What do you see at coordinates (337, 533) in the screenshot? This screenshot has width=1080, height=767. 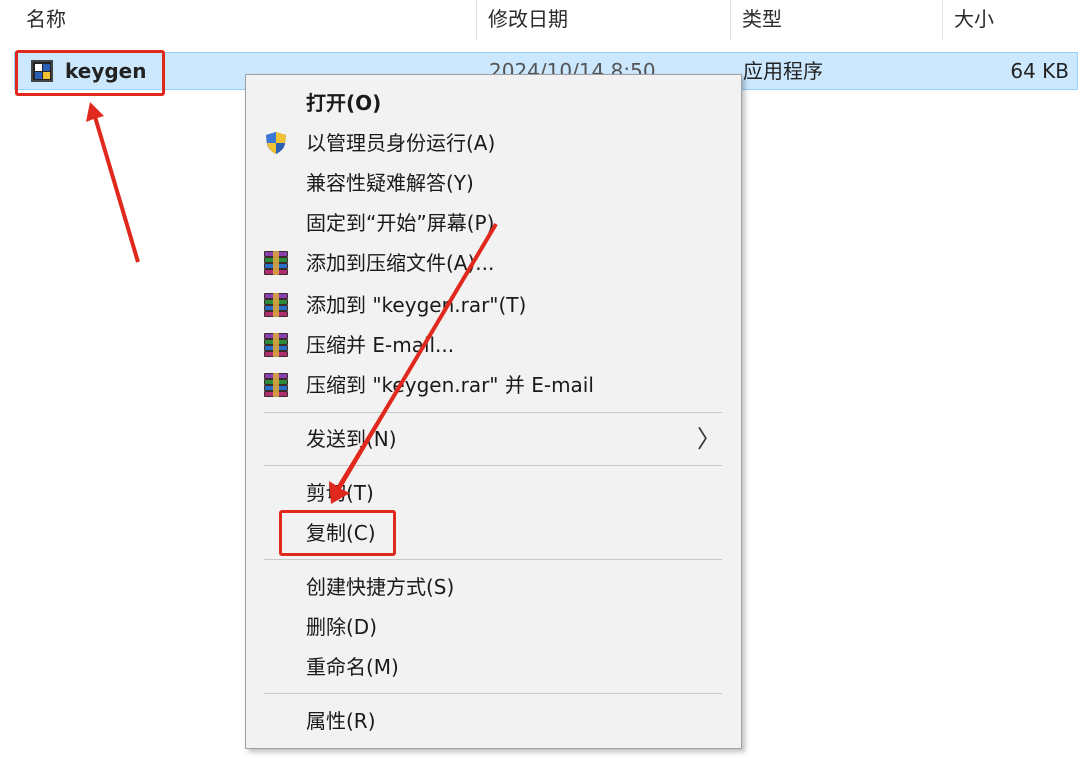 I see `annotation-highlight-copy` at bounding box center [337, 533].